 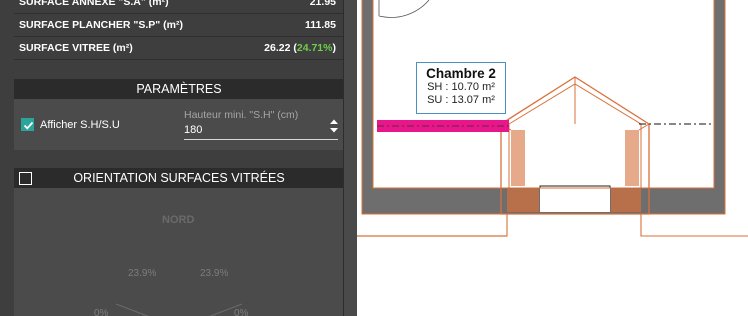 What do you see at coordinates (322, 4) in the screenshot?
I see `surface-annexe-value: 21.95` at bounding box center [322, 4].